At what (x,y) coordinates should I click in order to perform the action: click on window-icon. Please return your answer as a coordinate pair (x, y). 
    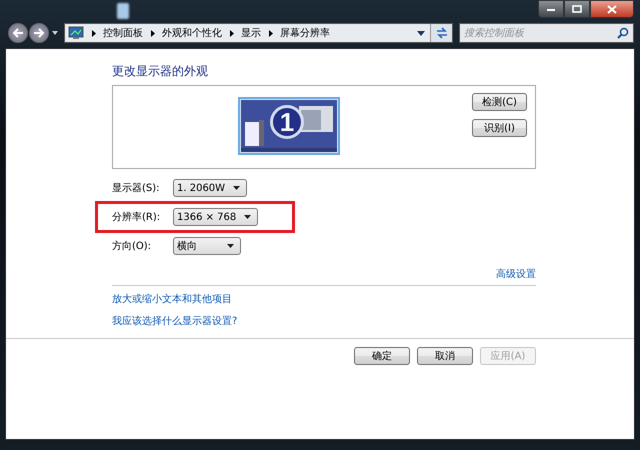
    Looking at the image, I should click on (123, 11).